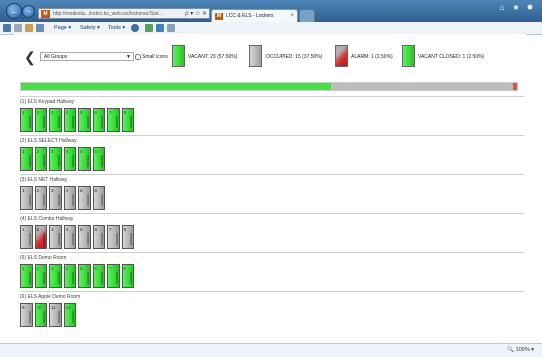  I want to click on back-icon: ❮, so click(30, 57).